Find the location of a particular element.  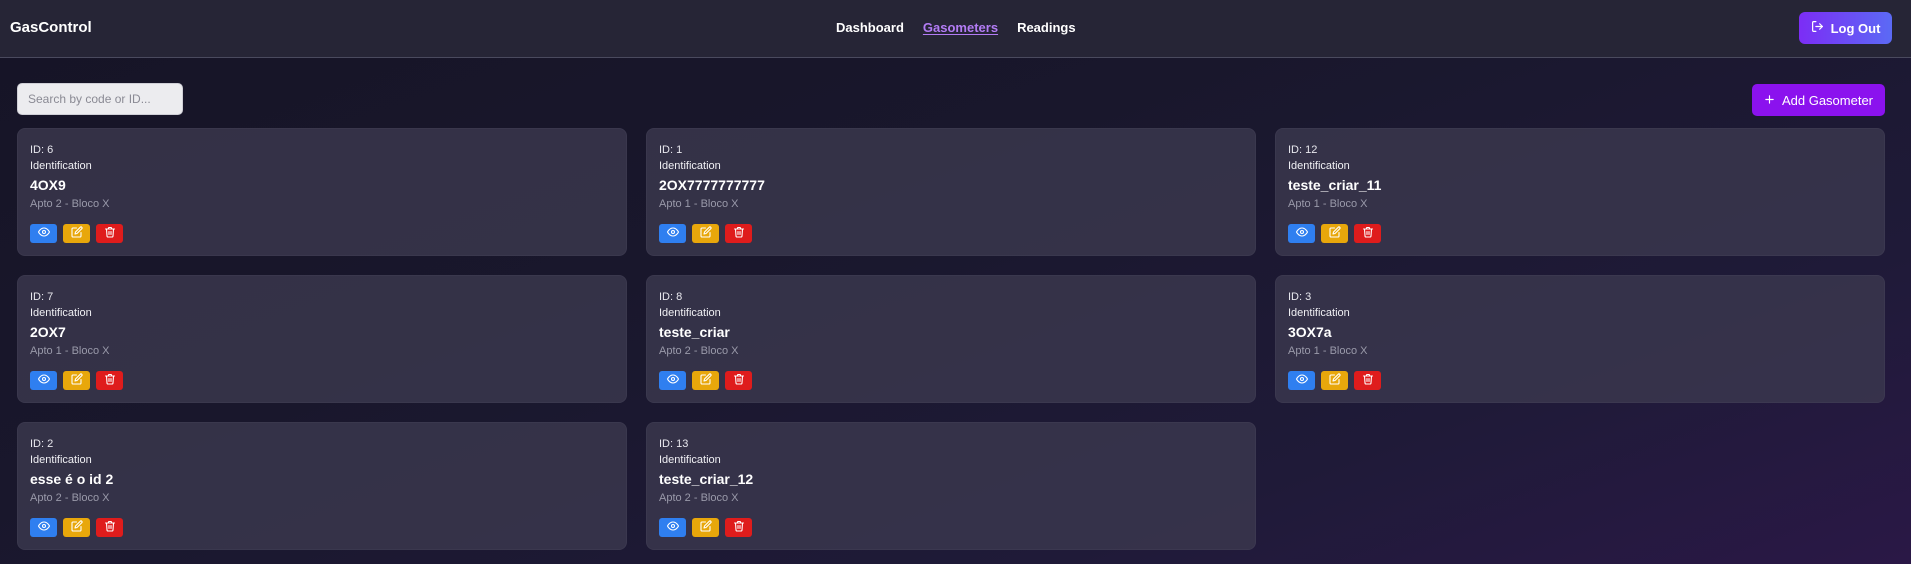

gasometer-id: ID: 13 is located at coordinates (674, 444).